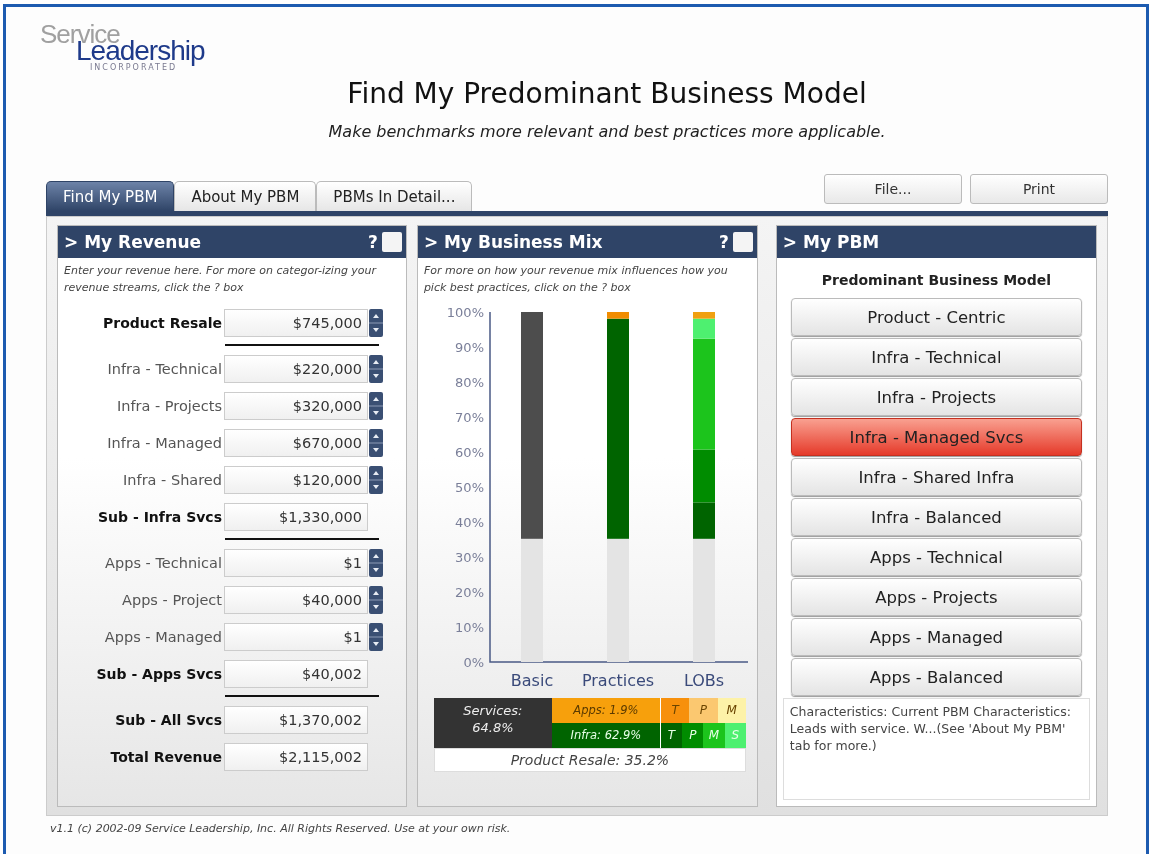 Image resolution: width=1152 pixels, height=856 pixels. What do you see at coordinates (617, 680) in the screenshot?
I see `axis-category-label: Practices` at bounding box center [617, 680].